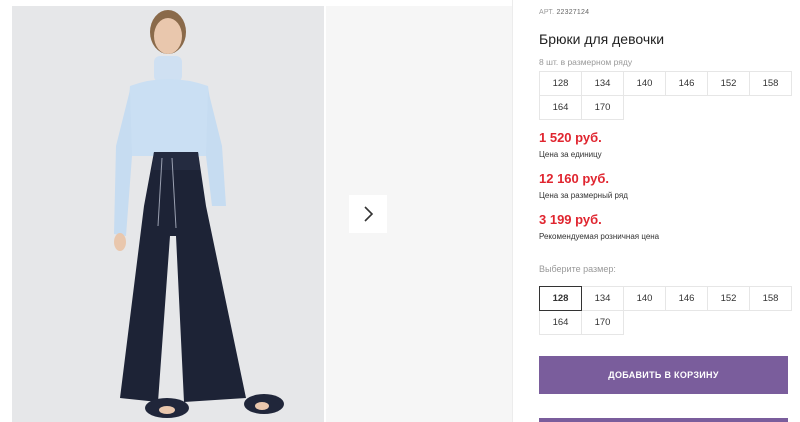 The width and height of the screenshot is (800, 422). I want to click on size-row-caption: 8 шт. в размерном ряду, so click(586, 62).